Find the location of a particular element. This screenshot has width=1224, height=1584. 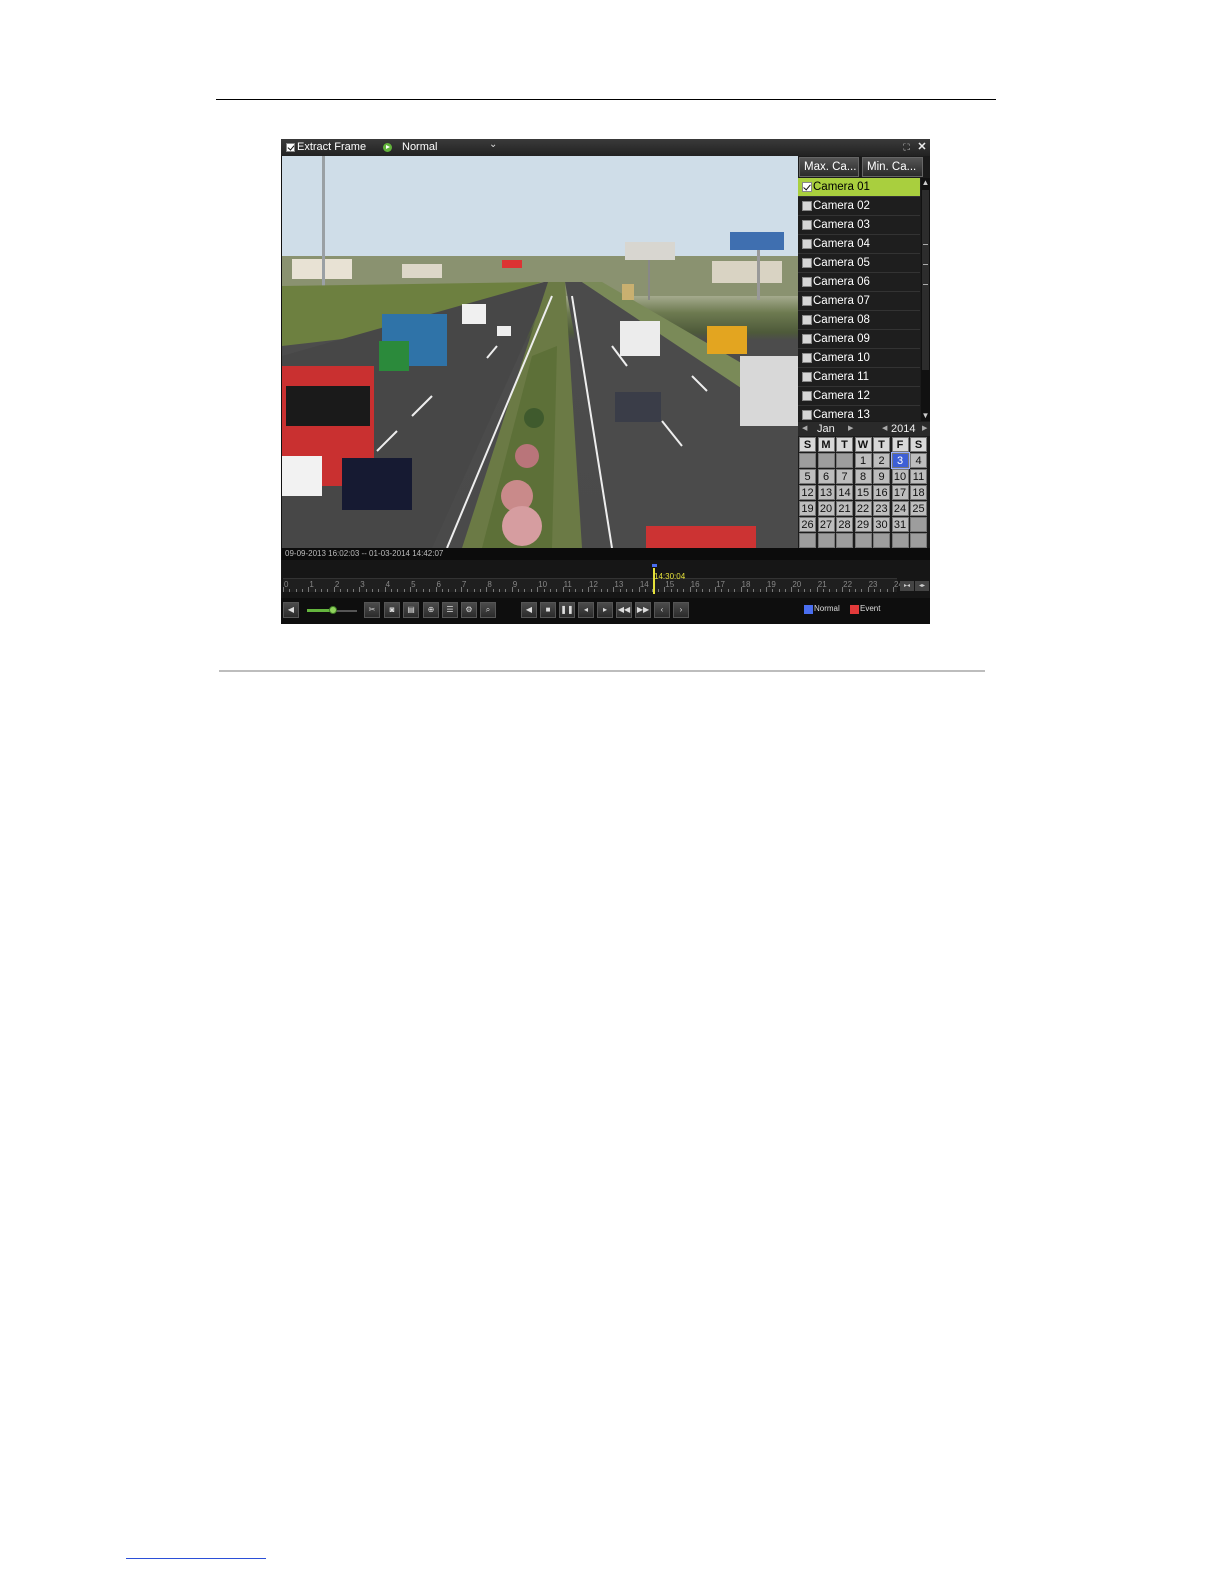

timeline-bar: 0 1 2 3 4 5 6 7 8 9 10 11 12 13 14 15 16 17 18 19 20 21 22 23 24 is located at coordinates (593, 585).